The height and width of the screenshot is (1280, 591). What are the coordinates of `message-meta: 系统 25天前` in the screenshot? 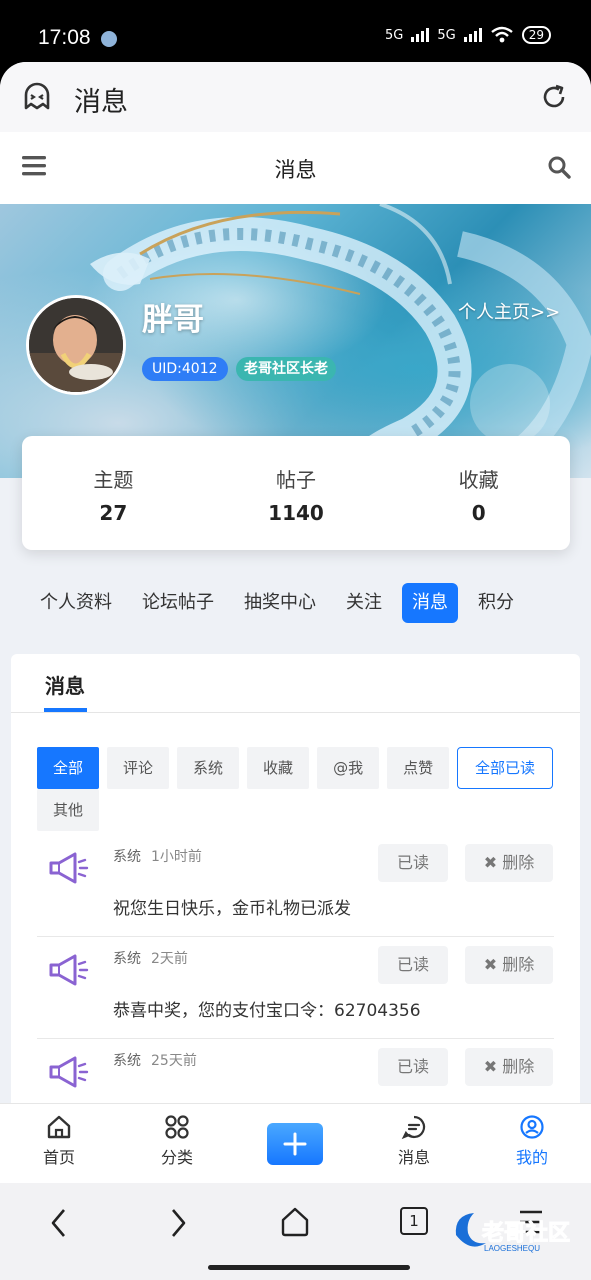 It's located at (155, 1060).